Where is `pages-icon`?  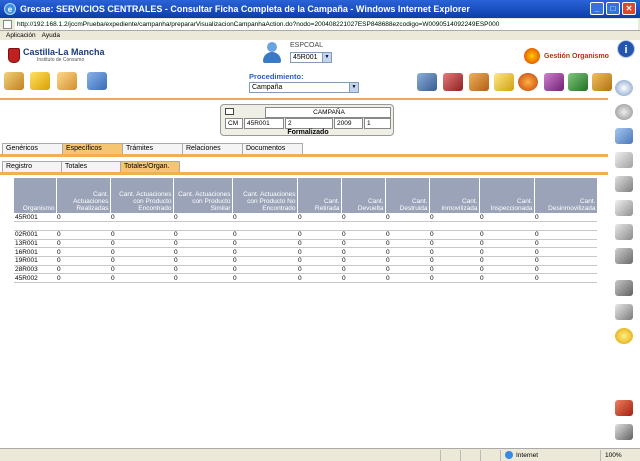 pages-icon is located at coordinates (624, 160).